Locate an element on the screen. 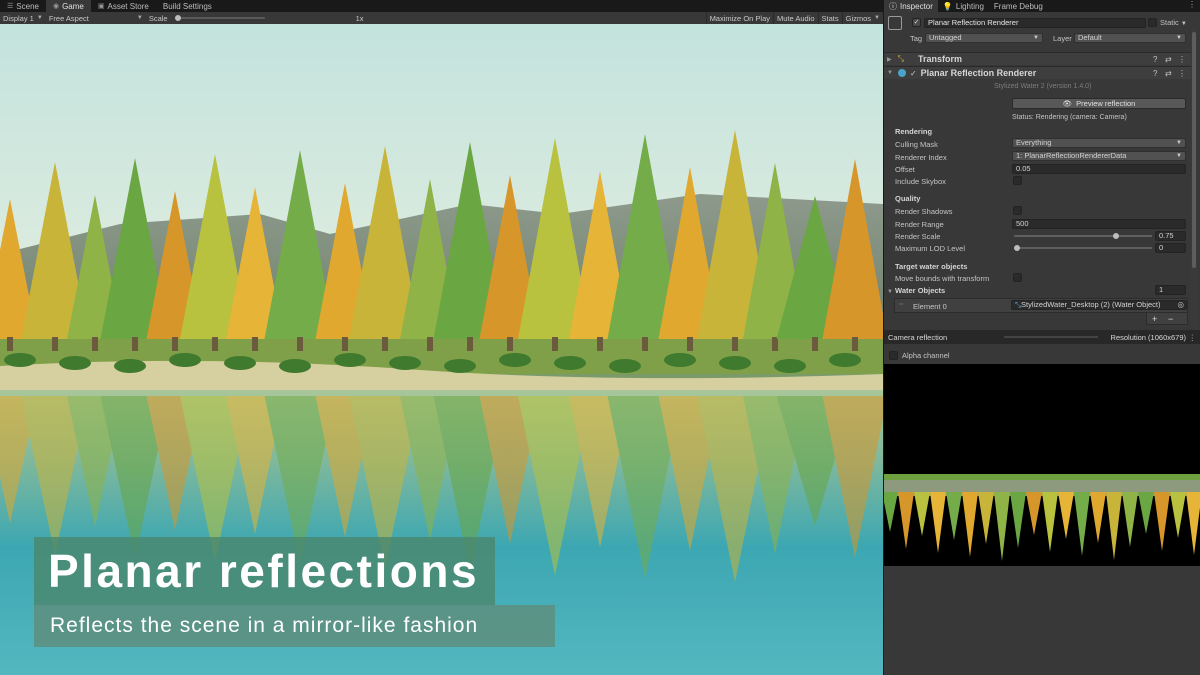 Image resolution: width=1200 pixels, height=675 pixels. planar-reflection-title: Planar Reflection Renderer is located at coordinates (978, 73).